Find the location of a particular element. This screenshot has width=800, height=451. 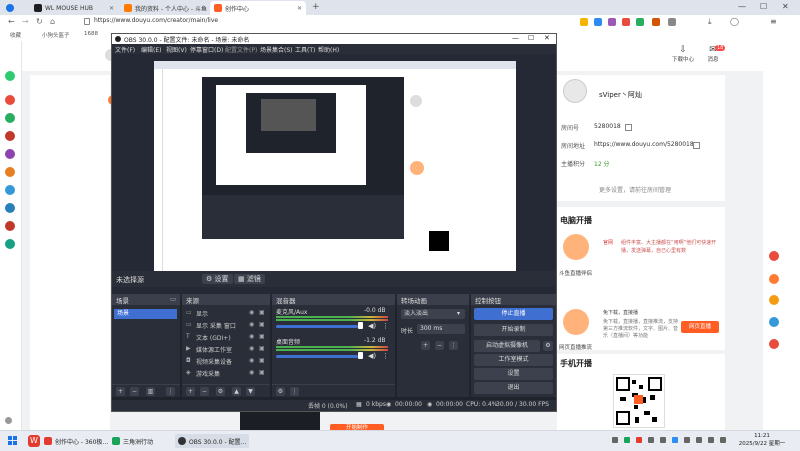

forward-icon: → is located at coordinates (25, 21).